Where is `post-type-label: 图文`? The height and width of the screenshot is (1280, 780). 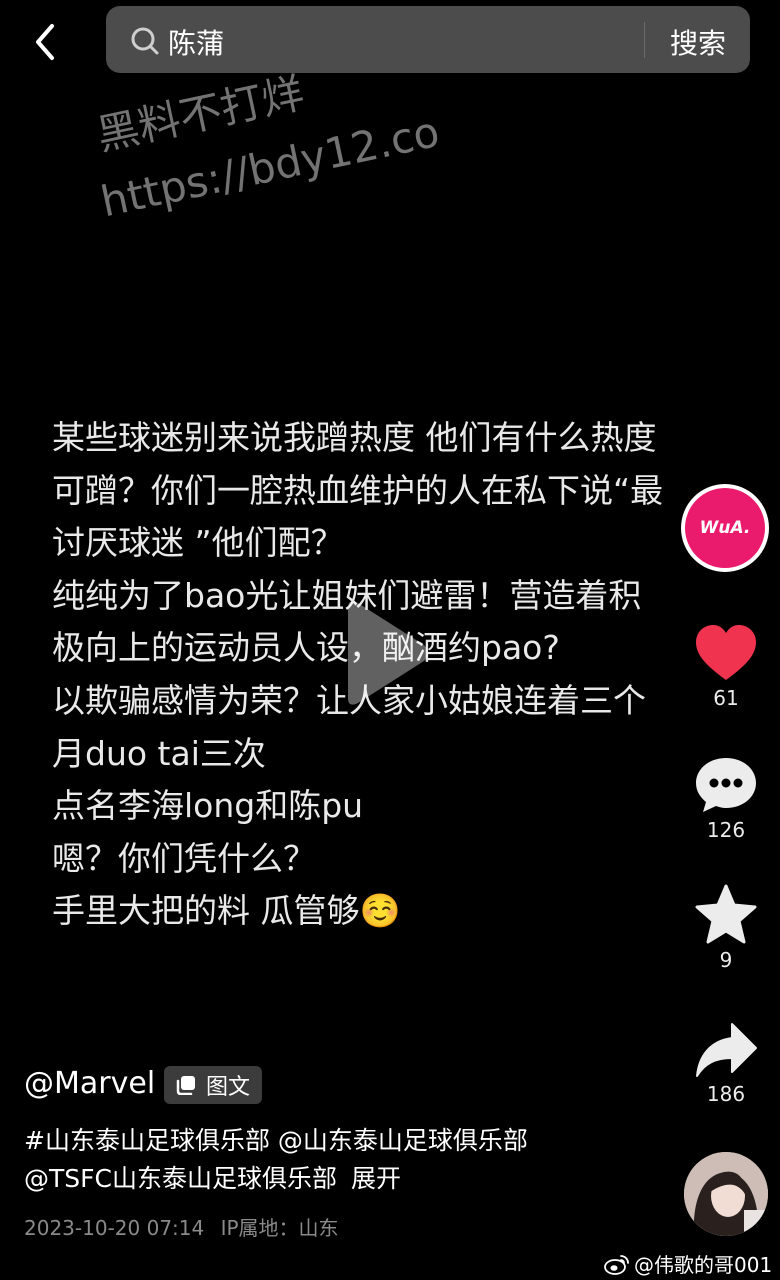 post-type-label: 图文 is located at coordinates (228, 1087).